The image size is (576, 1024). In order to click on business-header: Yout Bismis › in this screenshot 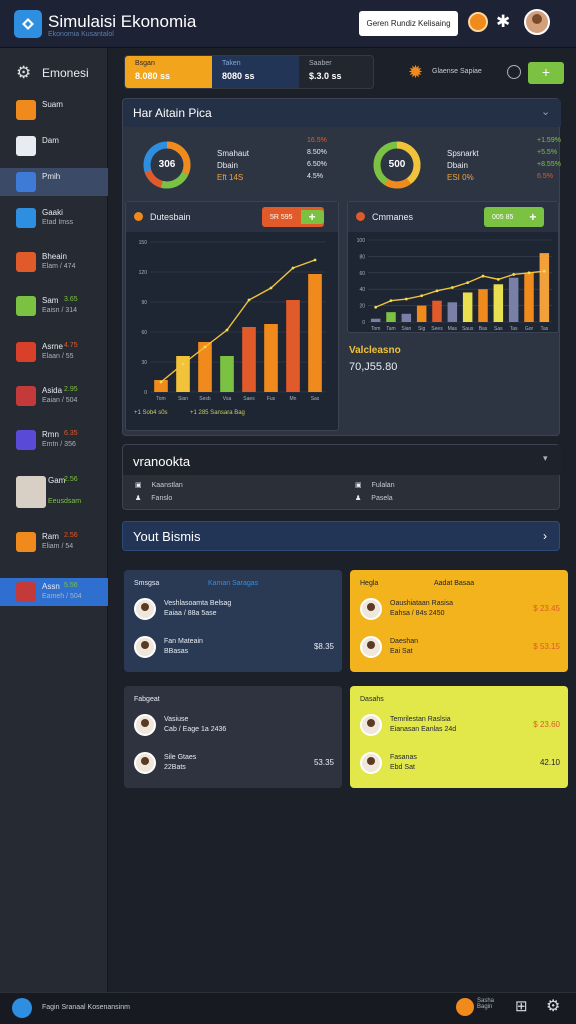, I will do `click(341, 536)`.